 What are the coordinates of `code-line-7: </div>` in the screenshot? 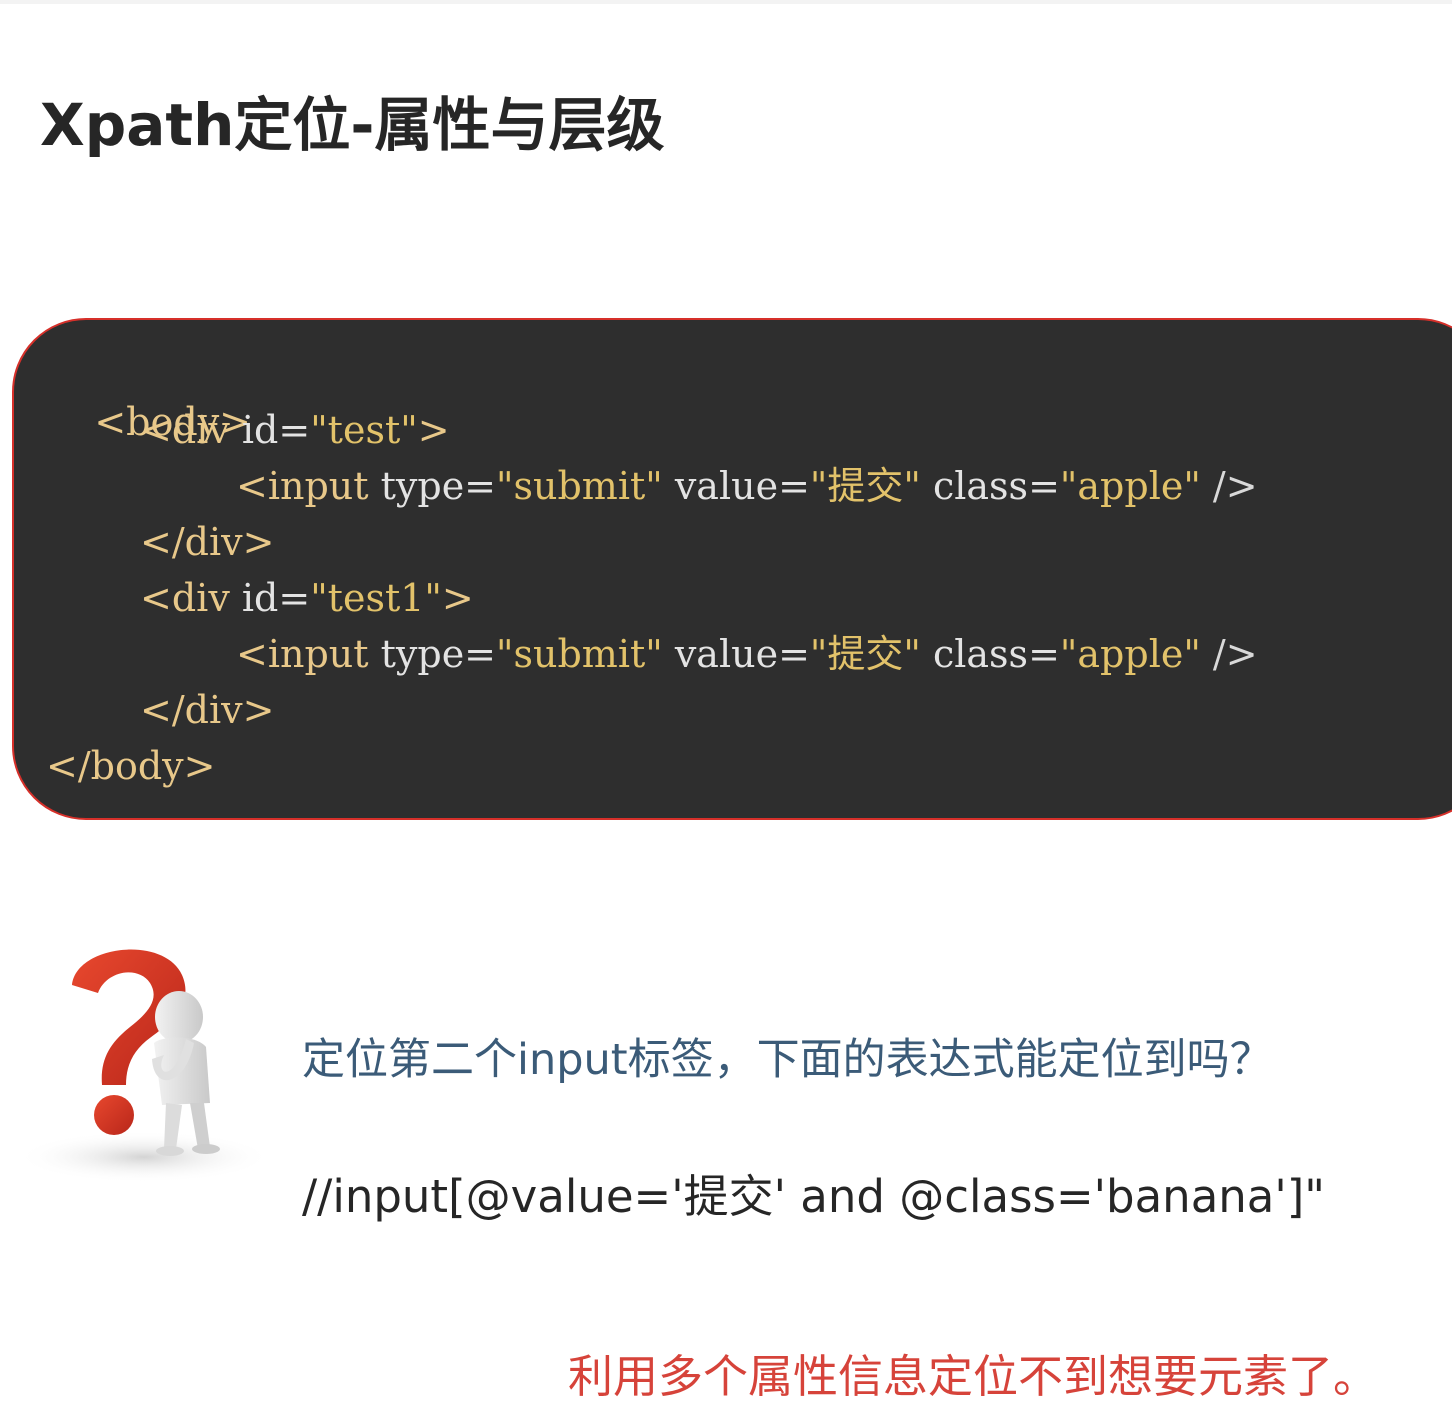 It's located at (207, 710).